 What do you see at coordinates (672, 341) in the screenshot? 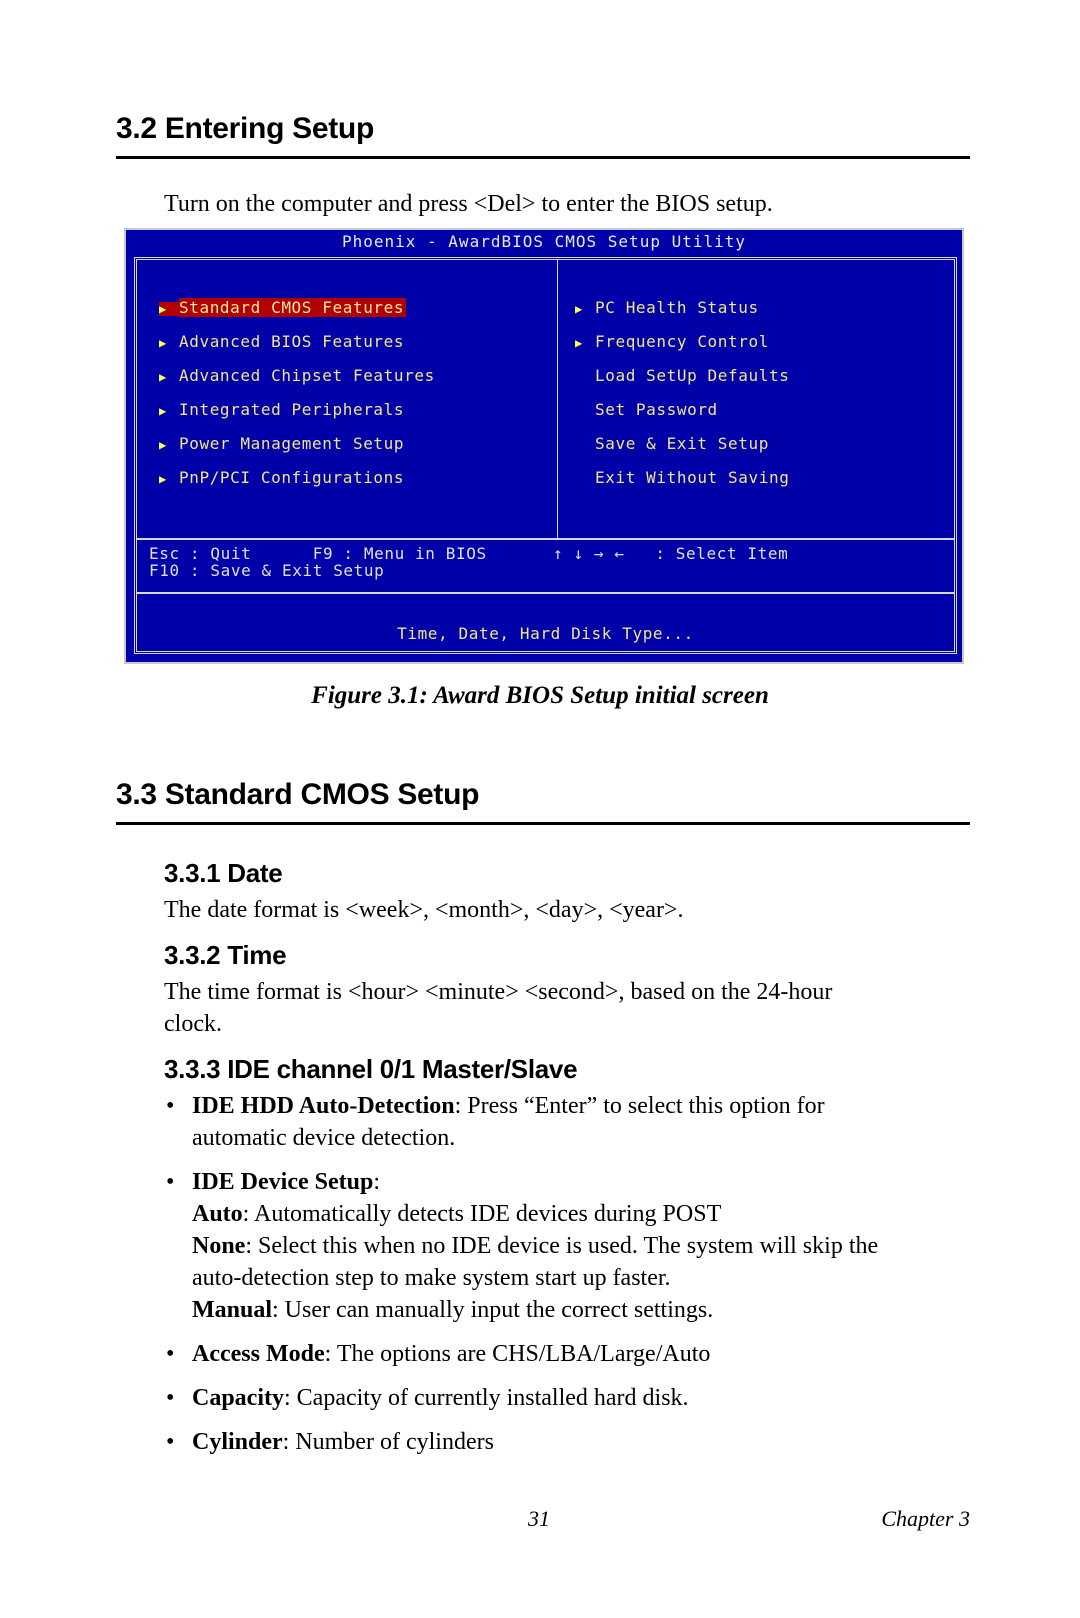
I see `bios-menu-item-frequency-control: ▶ Frequency Control` at bounding box center [672, 341].